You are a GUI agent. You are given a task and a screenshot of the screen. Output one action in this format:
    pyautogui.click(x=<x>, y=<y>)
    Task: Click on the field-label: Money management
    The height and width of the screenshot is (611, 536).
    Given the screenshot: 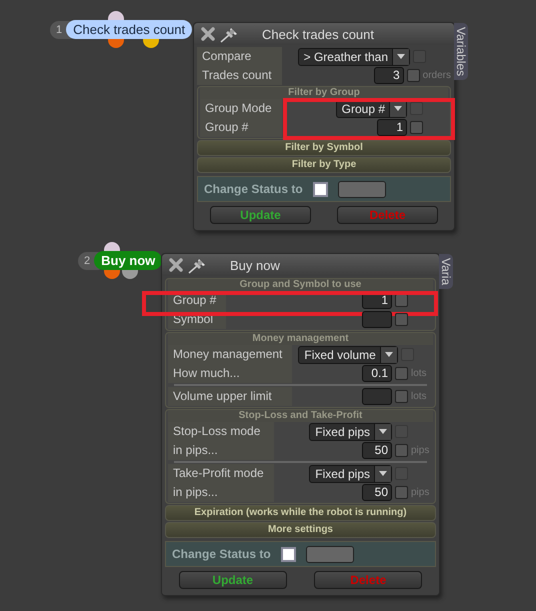 What is the action you would take?
    pyautogui.click(x=230, y=354)
    